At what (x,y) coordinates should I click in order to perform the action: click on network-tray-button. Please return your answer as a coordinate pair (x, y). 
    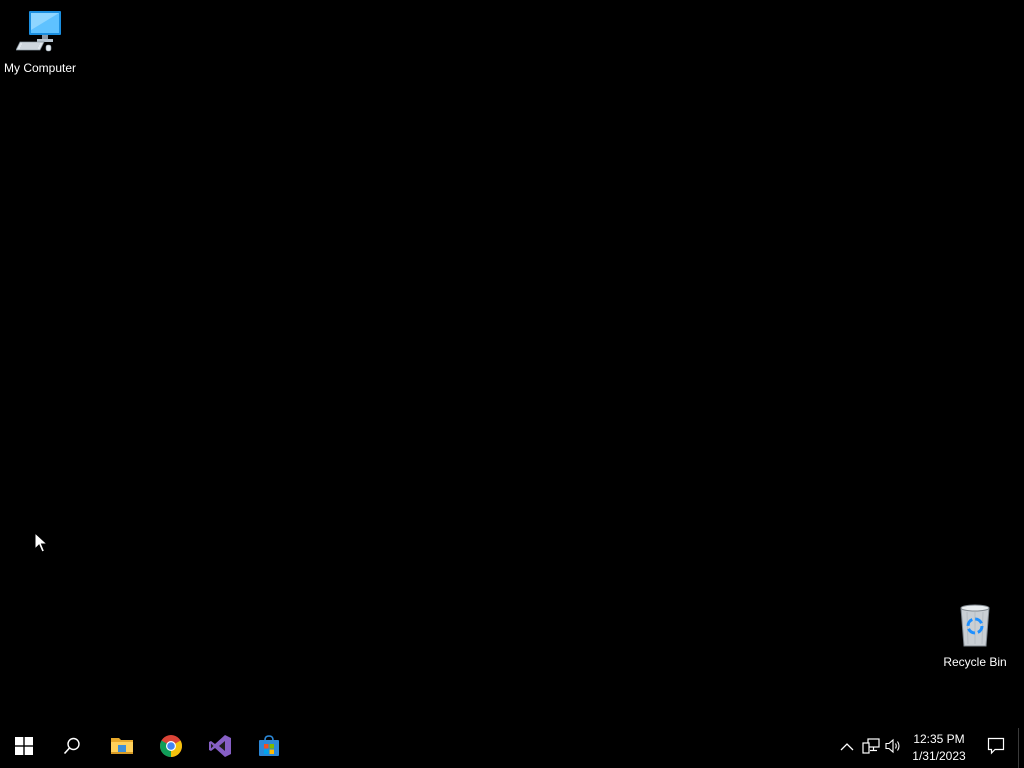
    Looking at the image, I should click on (871, 748).